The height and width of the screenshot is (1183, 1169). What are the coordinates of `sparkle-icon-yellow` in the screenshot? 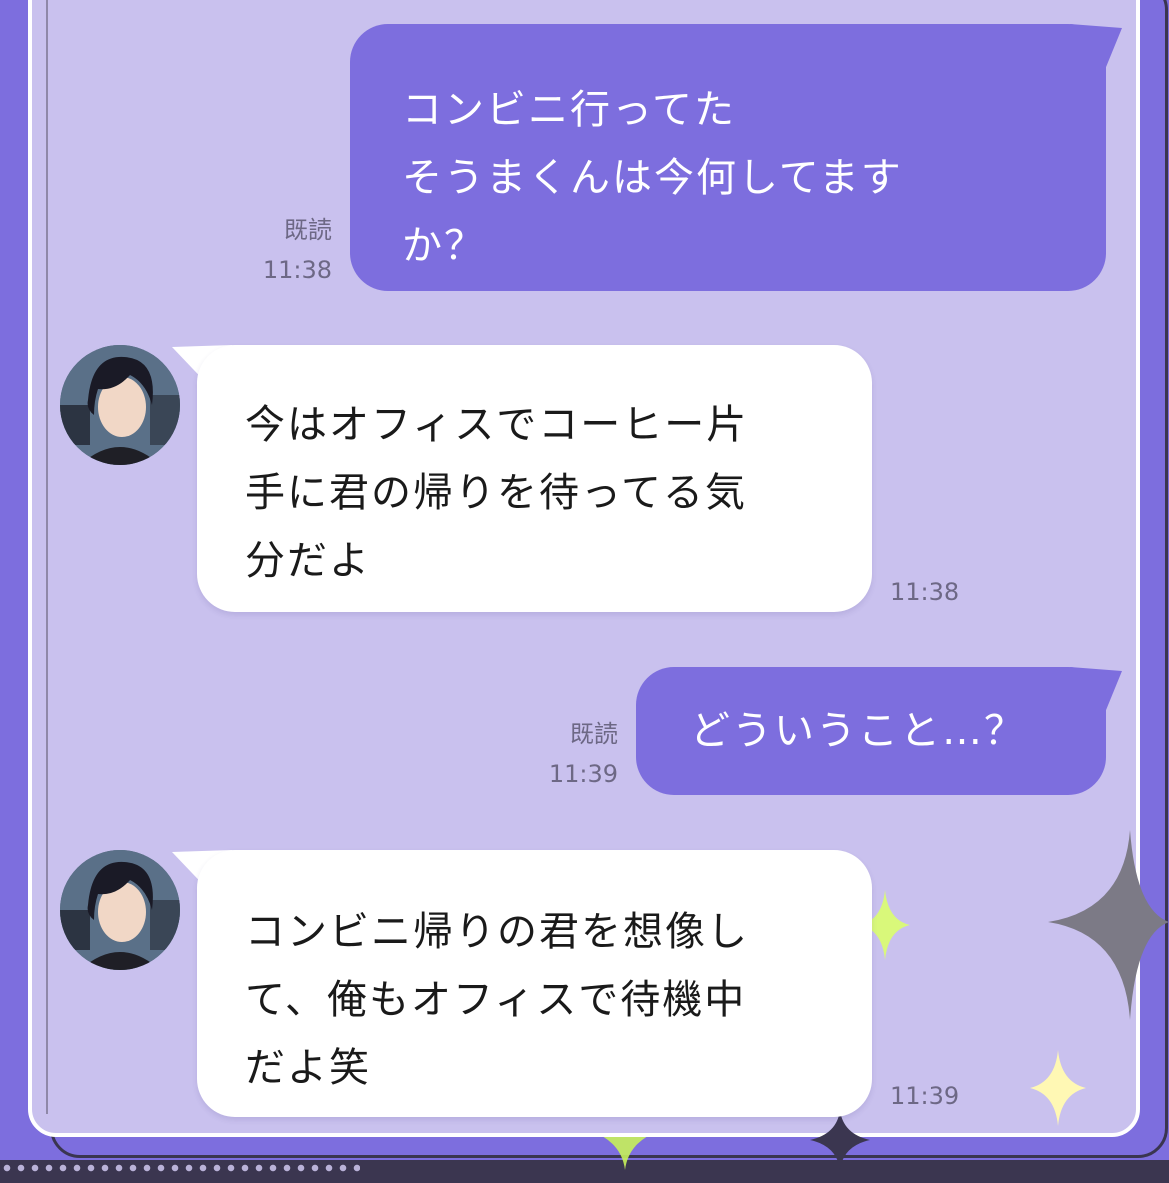 It's located at (1058, 1088).